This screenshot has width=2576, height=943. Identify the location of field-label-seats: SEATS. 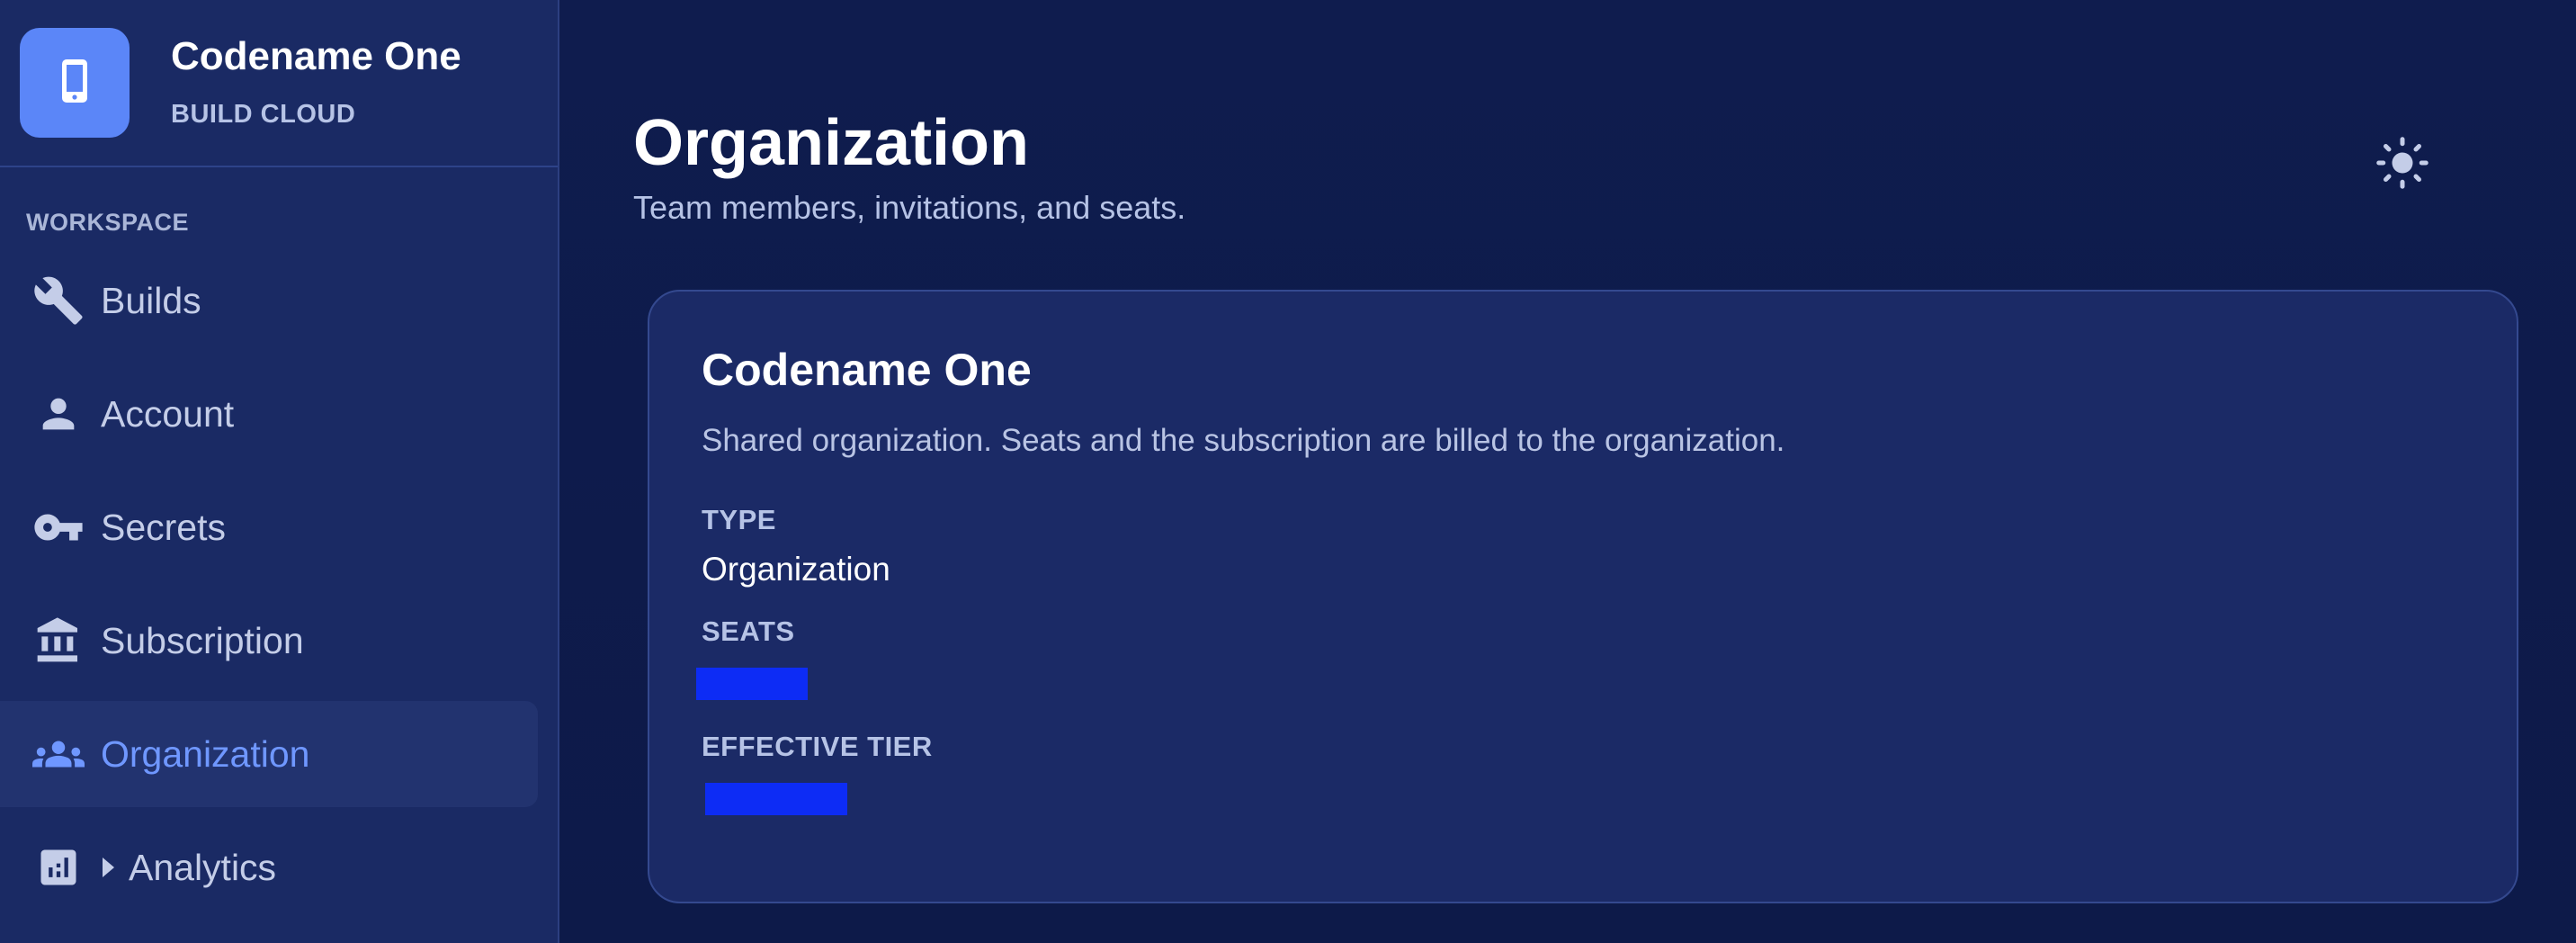
(748, 631).